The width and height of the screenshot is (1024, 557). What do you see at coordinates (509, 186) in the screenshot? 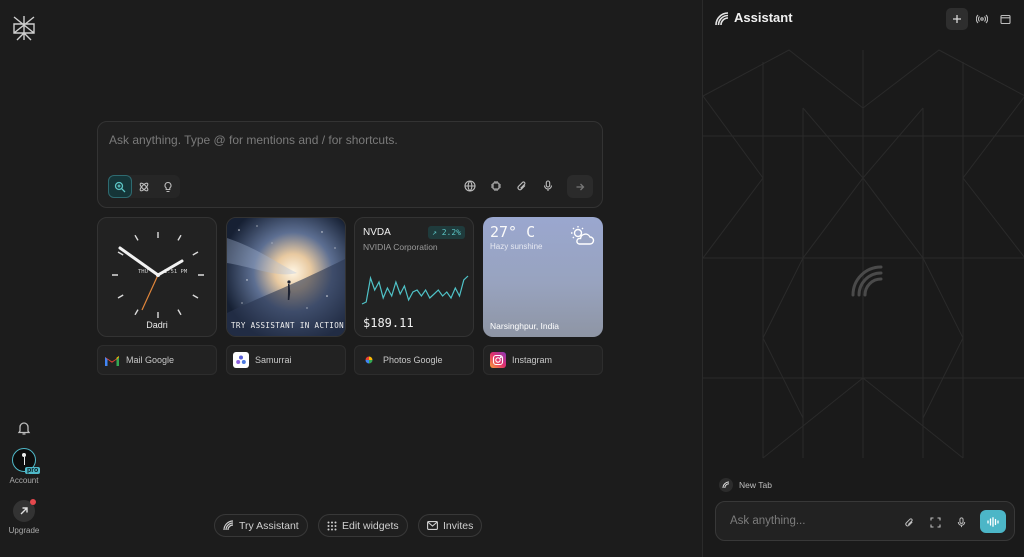
I see `search-tools` at bounding box center [509, 186].